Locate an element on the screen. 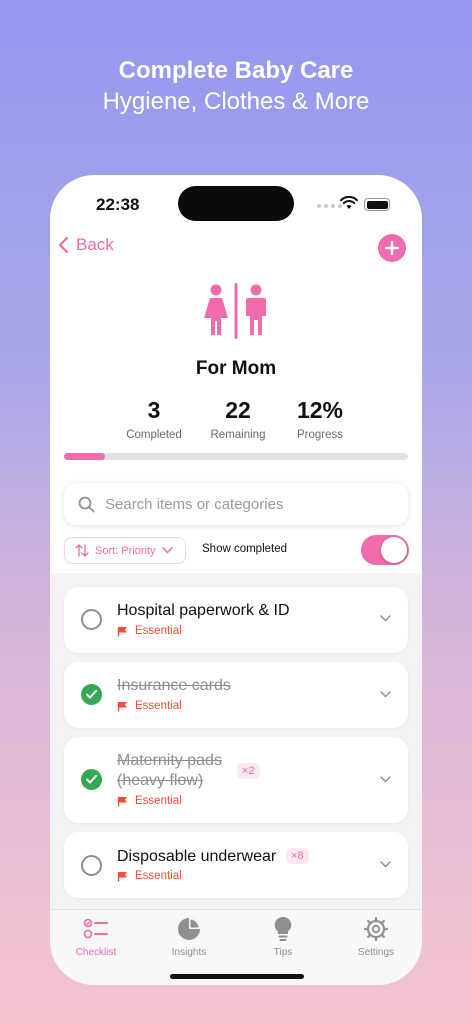 The width and height of the screenshot is (472, 1024). stat-completed: 3 Completed is located at coordinates (154, 419).